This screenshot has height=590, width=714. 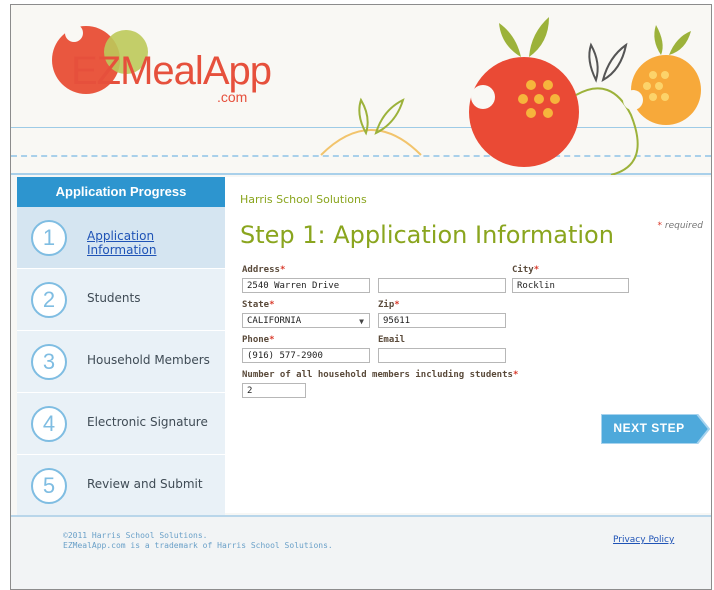 I want to click on company-name: Harris School Solutions, so click(x=303, y=199).